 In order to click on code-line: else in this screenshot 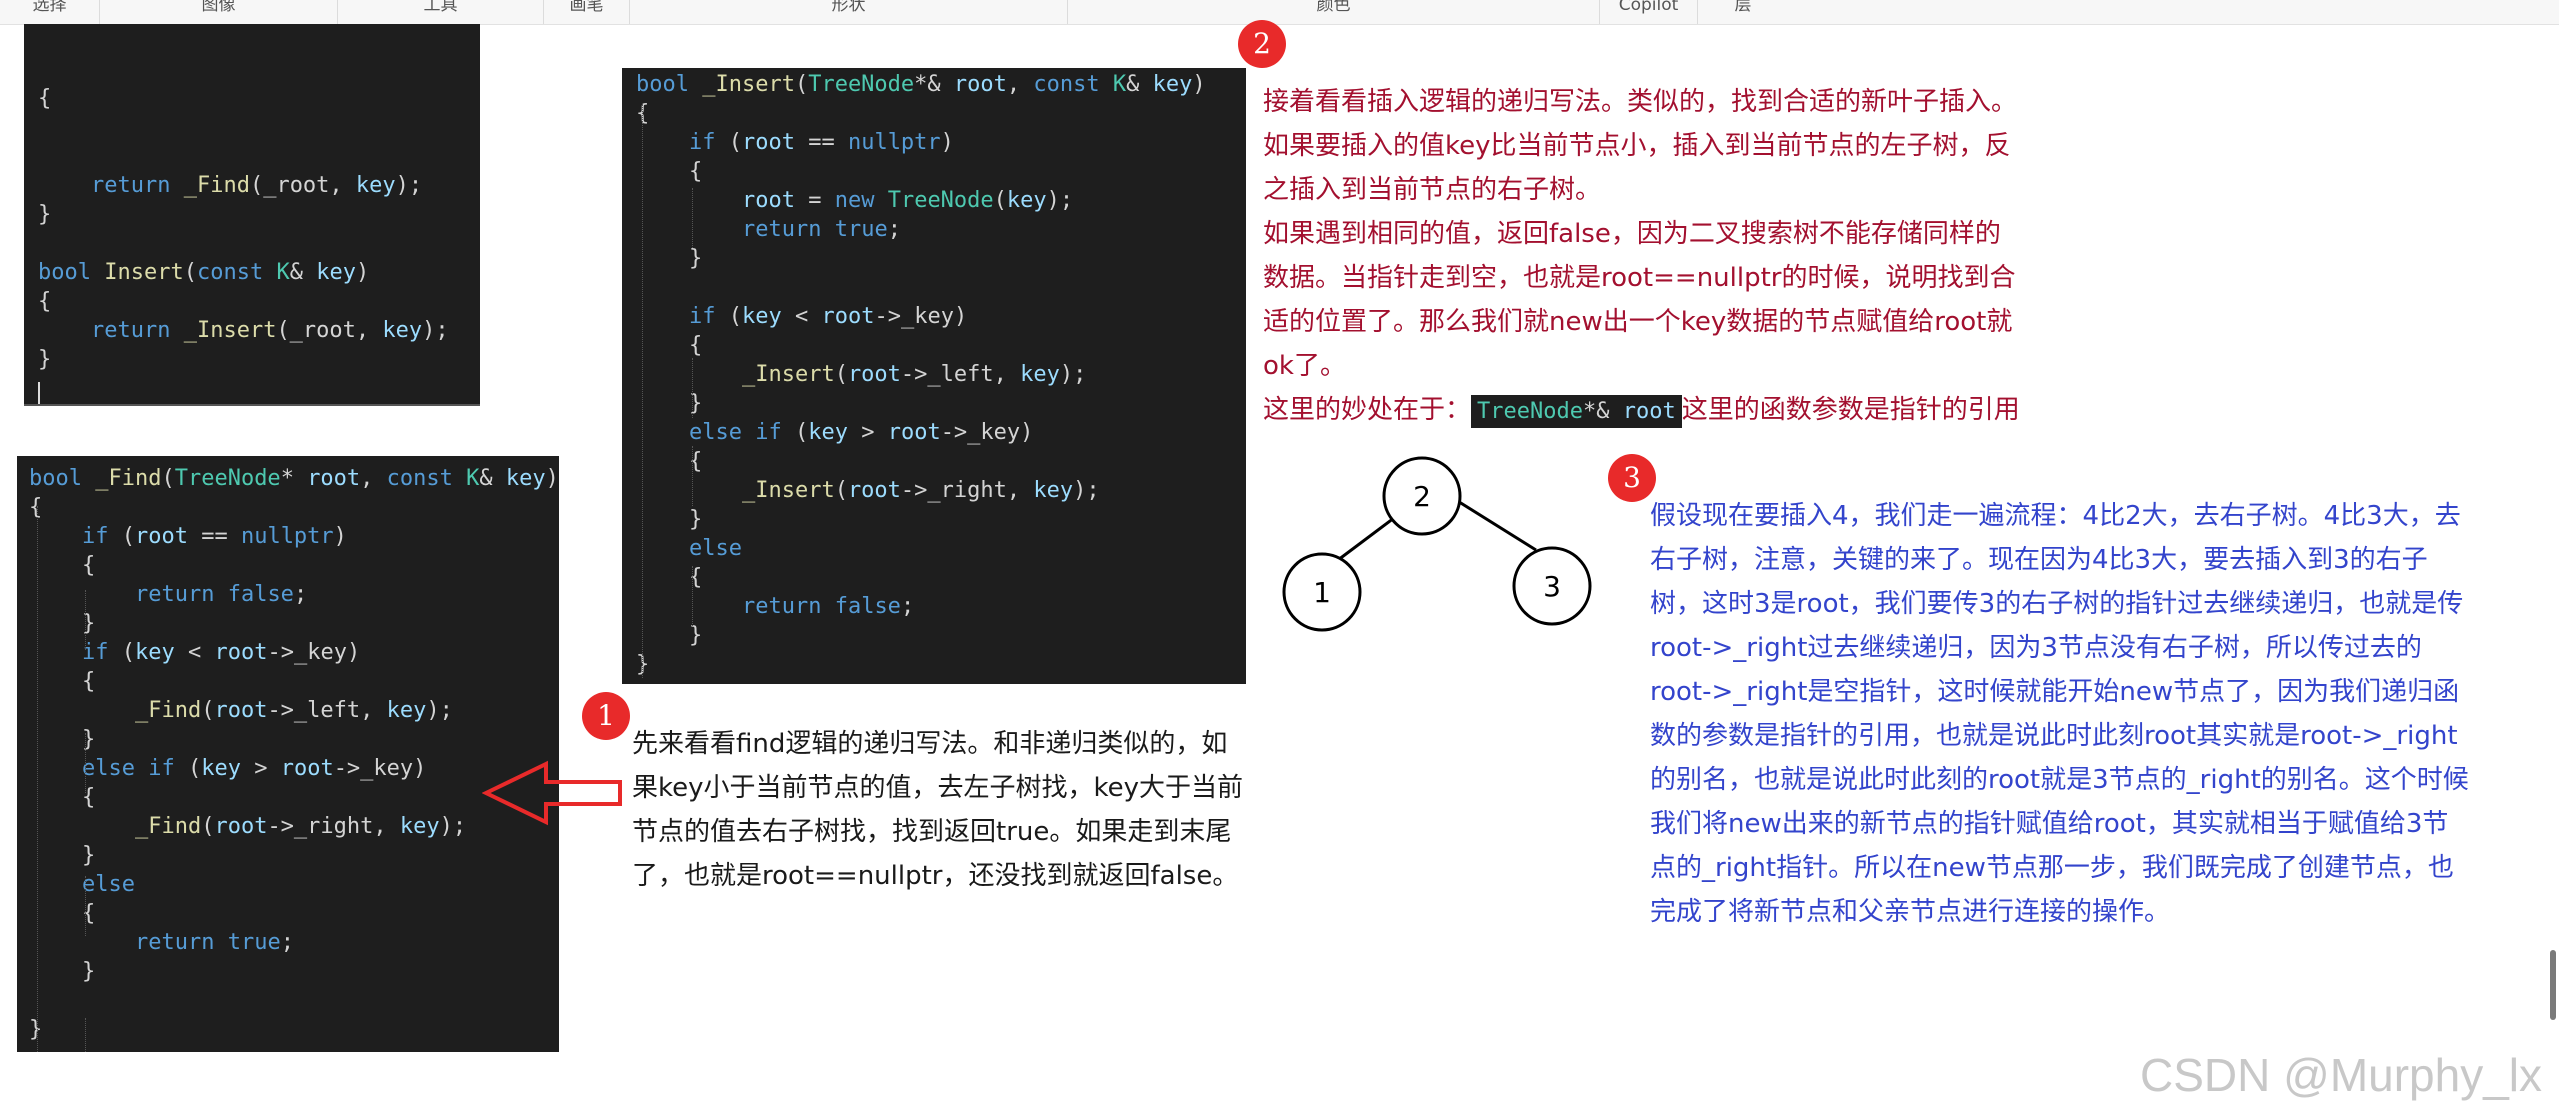, I will do `click(294, 884)`.